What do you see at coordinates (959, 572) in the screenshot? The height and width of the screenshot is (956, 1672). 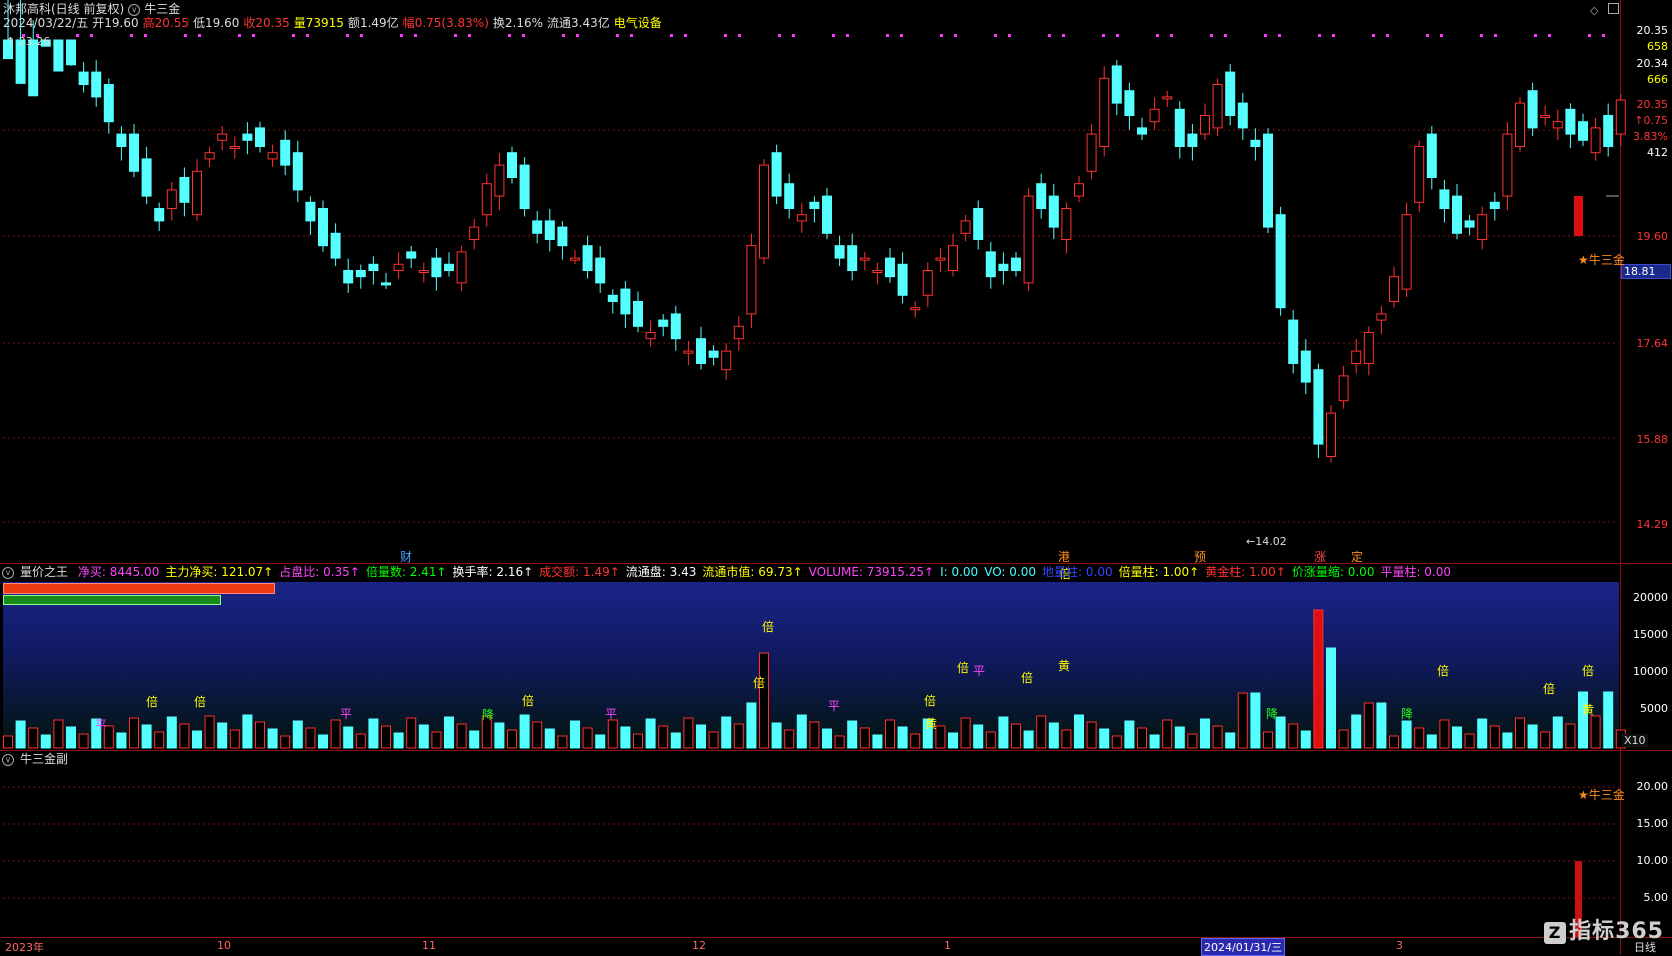 I see `volume-field-9: I: 0.00` at bounding box center [959, 572].